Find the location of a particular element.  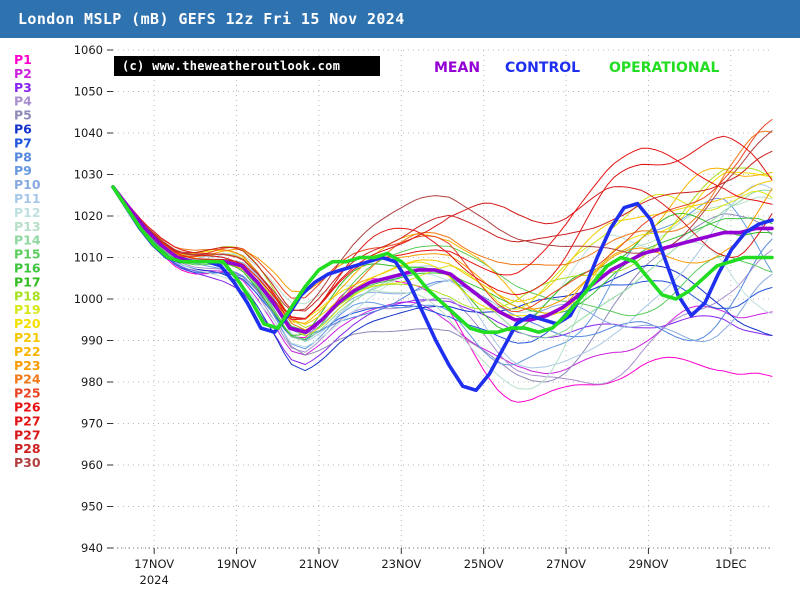

x-axis-tick-label: 27NOV is located at coordinates (566, 564).